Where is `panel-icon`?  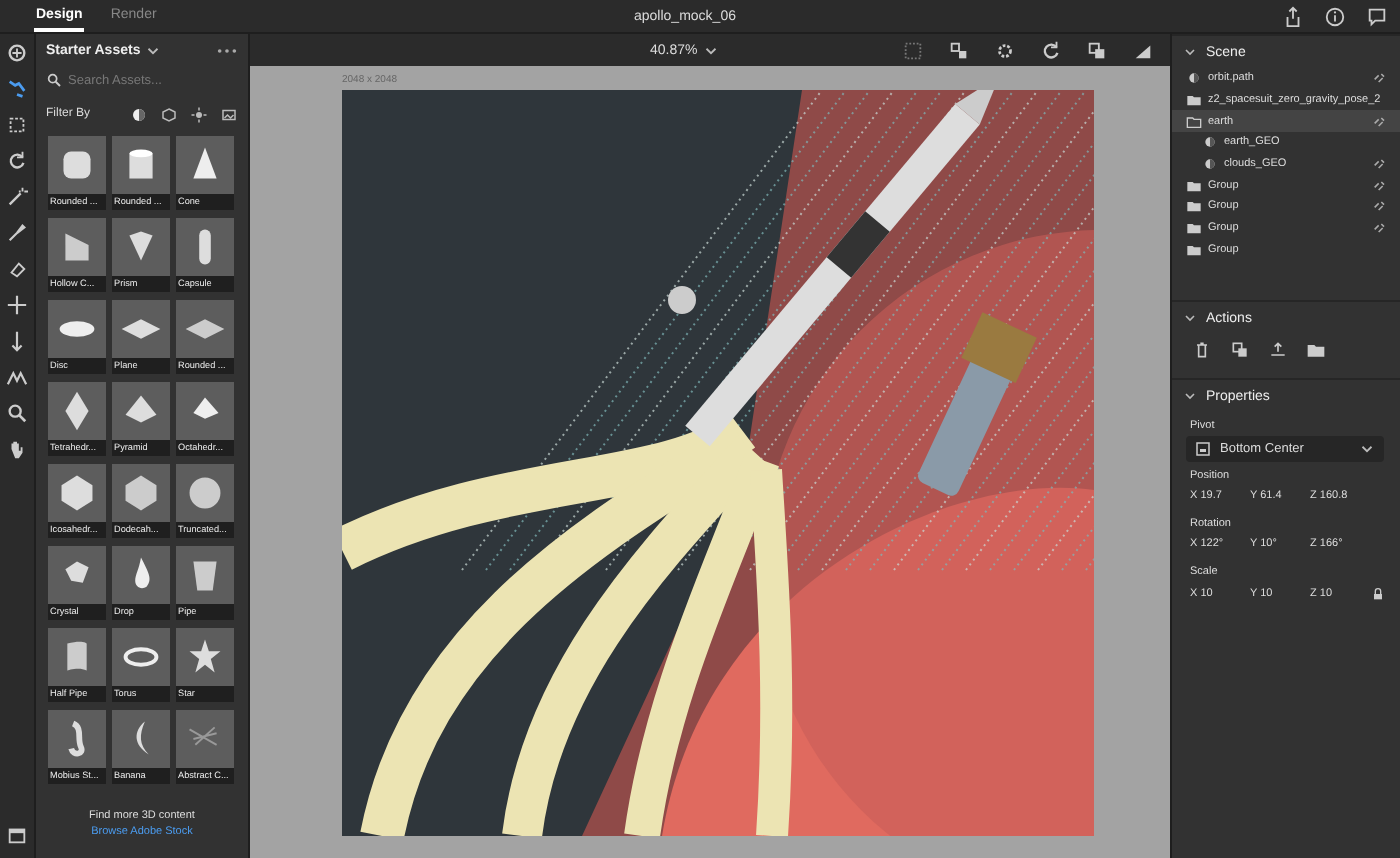
panel-icon is located at coordinates (17, 835).